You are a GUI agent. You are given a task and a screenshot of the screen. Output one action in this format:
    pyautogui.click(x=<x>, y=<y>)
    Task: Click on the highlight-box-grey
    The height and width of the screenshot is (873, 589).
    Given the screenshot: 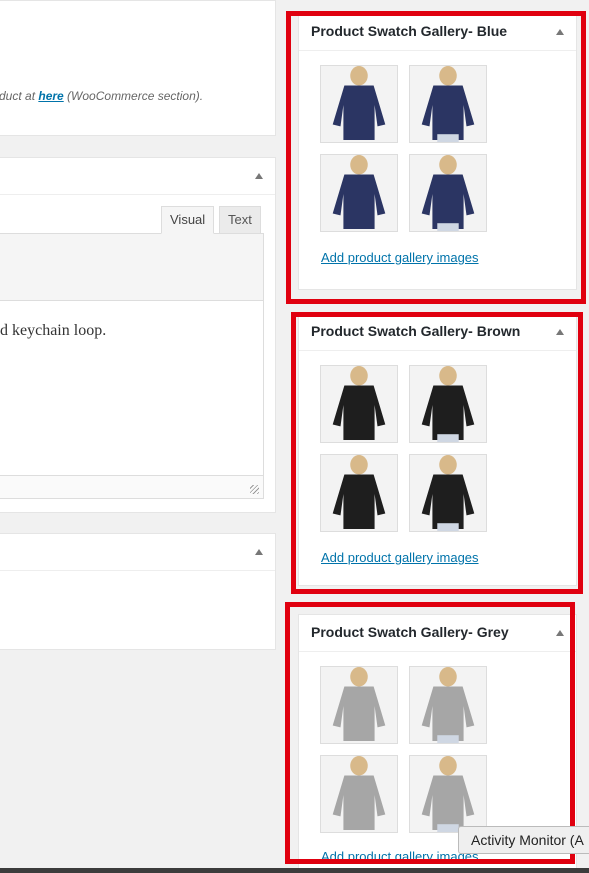 What is the action you would take?
    pyautogui.click(x=430, y=733)
    